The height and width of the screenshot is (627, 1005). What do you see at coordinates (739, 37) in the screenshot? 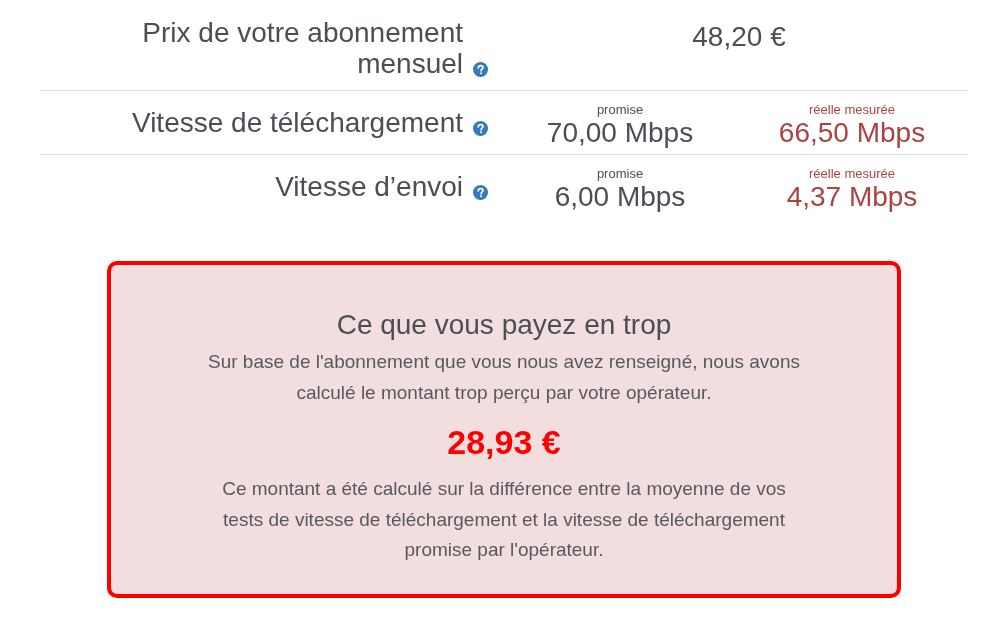
I see `price-value: 48,20 €` at bounding box center [739, 37].